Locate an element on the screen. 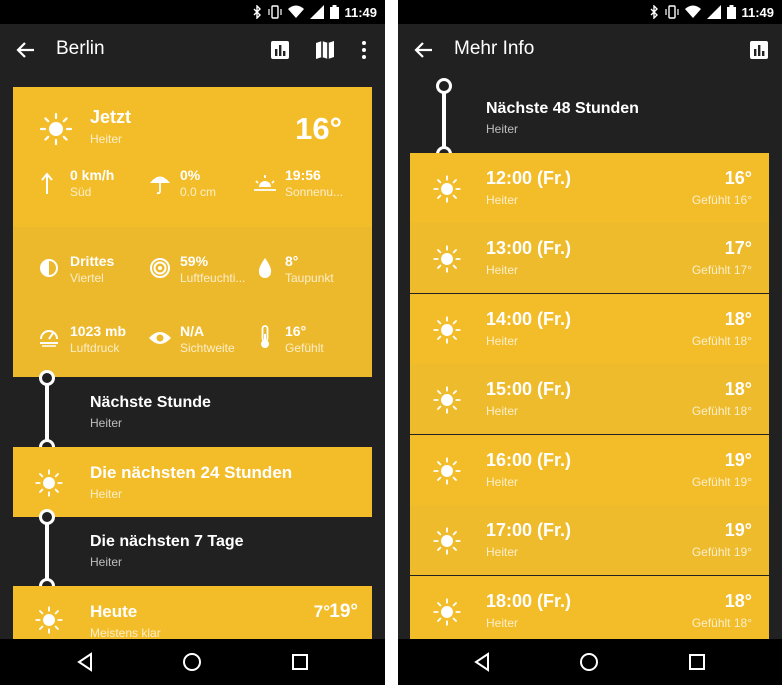 The image size is (782, 685). hour-row: 13:00 (Fr.) Heiter 17° Gefühlt 17° is located at coordinates (589, 258).